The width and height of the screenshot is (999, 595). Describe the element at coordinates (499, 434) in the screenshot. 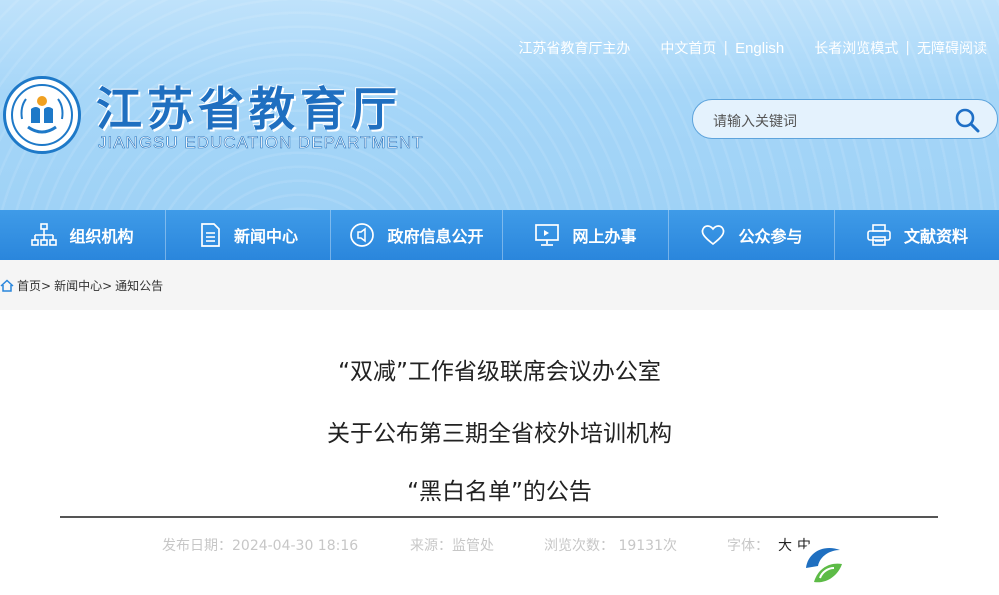

I see `article-title-line-2: 关于公布第三期全省校外培训机构` at that location.